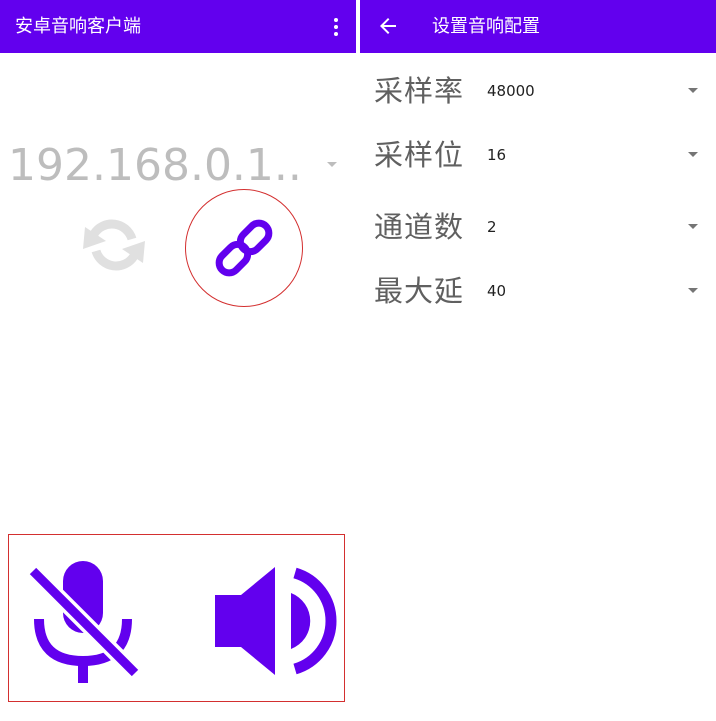  Describe the element at coordinates (336, 27) in the screenshot. I see `more-vert-icon` at that location.